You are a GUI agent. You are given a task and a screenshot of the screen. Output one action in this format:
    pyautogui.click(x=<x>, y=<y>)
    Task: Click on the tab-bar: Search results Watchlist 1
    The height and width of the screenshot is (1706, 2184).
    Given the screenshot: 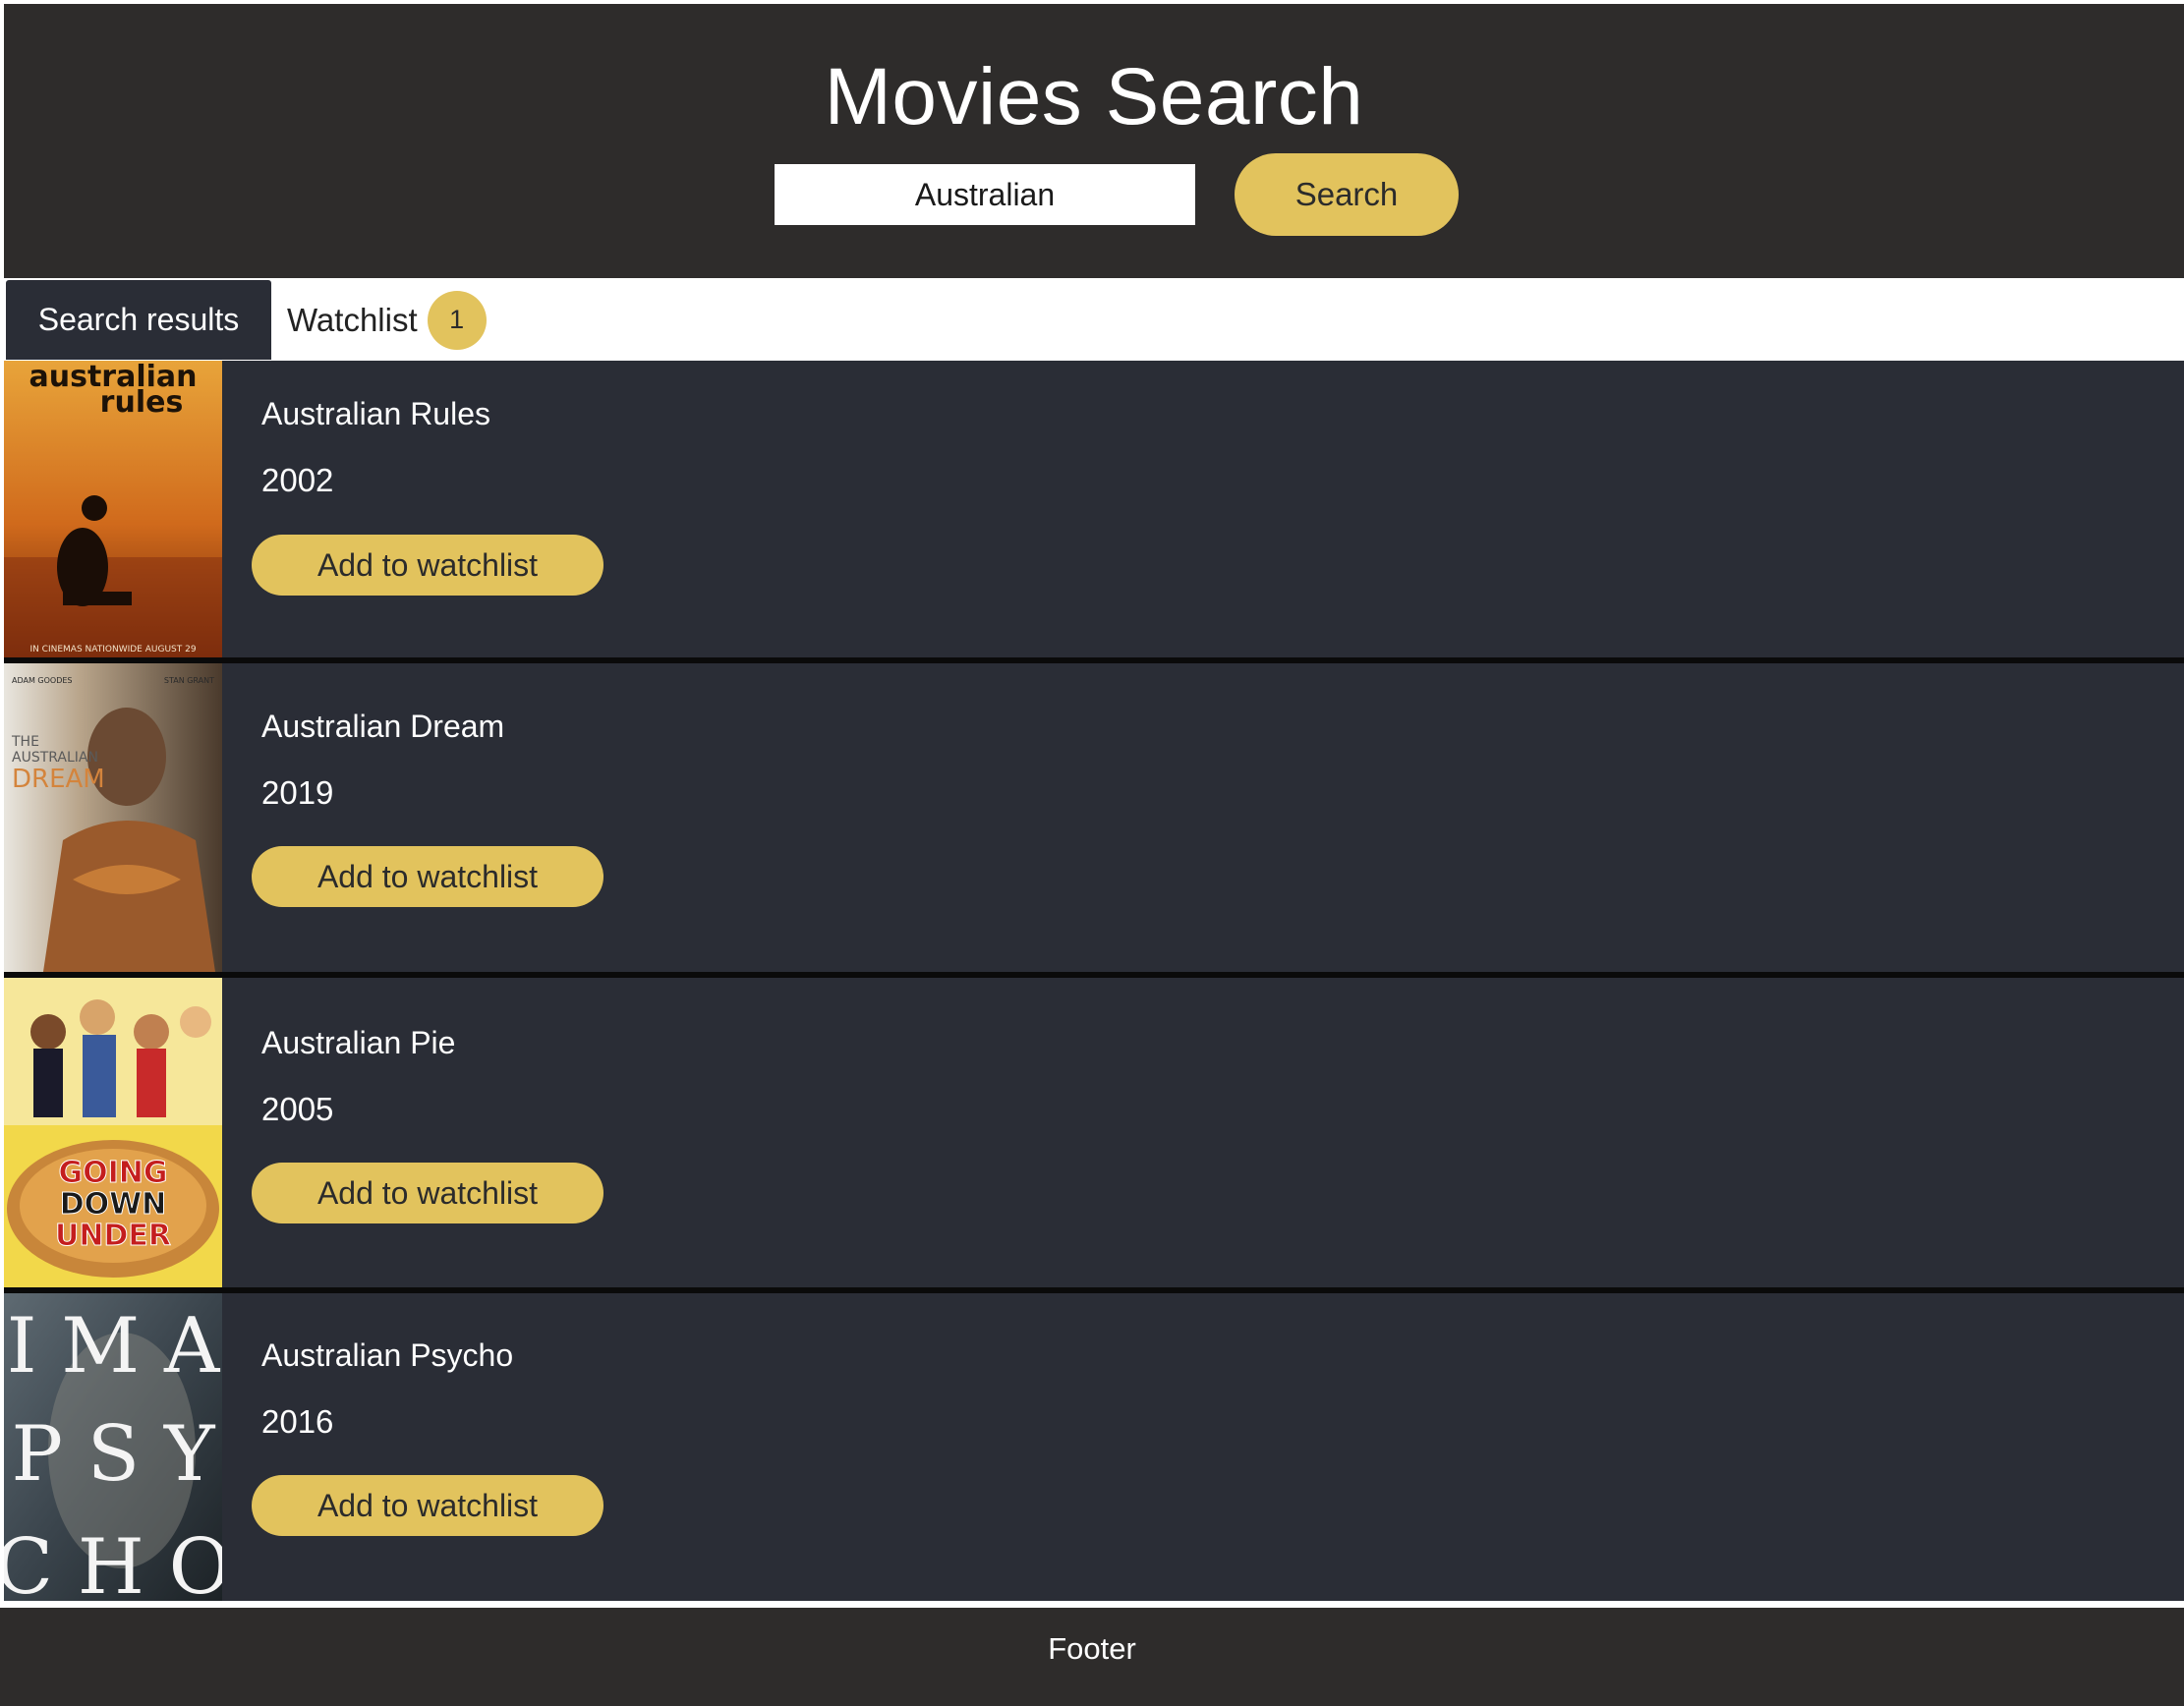 What is the action you would take?
    pyautogui.click(x=1092, y=319)
    